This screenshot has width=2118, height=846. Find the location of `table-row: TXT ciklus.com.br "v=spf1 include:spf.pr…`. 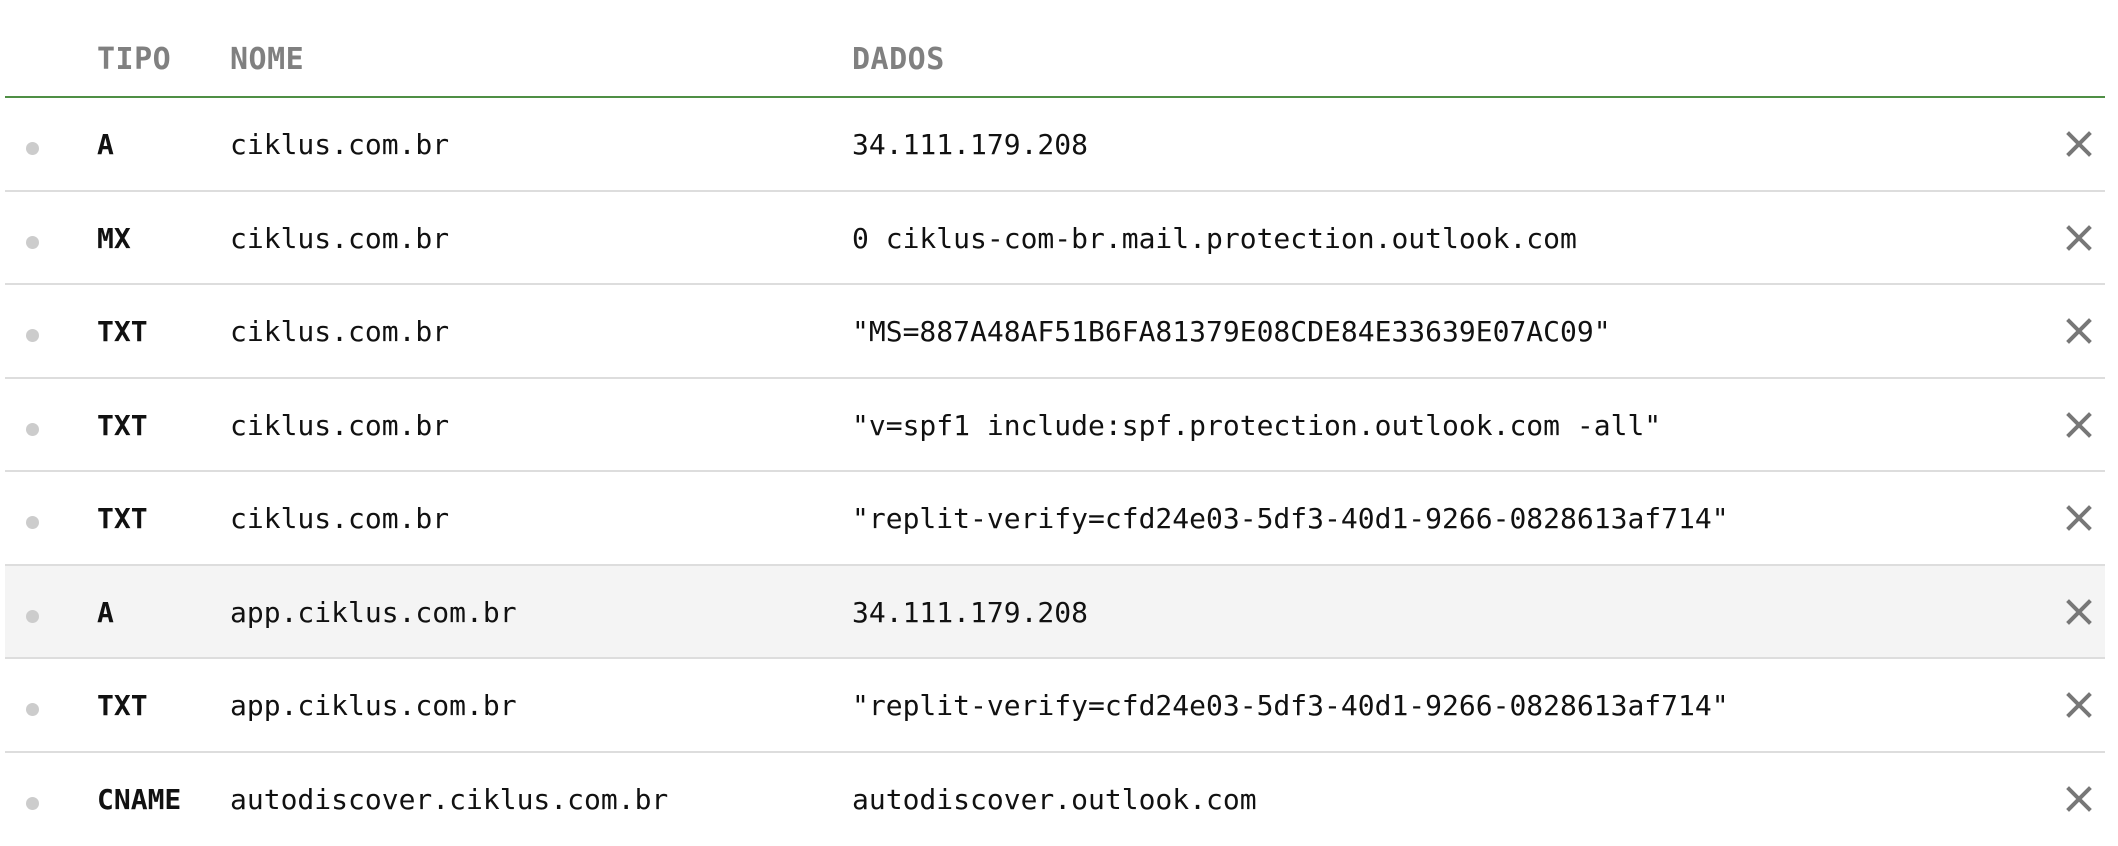

table-row: TXT ciklus.com.br "v=spf1 include:spf.pr… is located at coordinates (1055, 426).